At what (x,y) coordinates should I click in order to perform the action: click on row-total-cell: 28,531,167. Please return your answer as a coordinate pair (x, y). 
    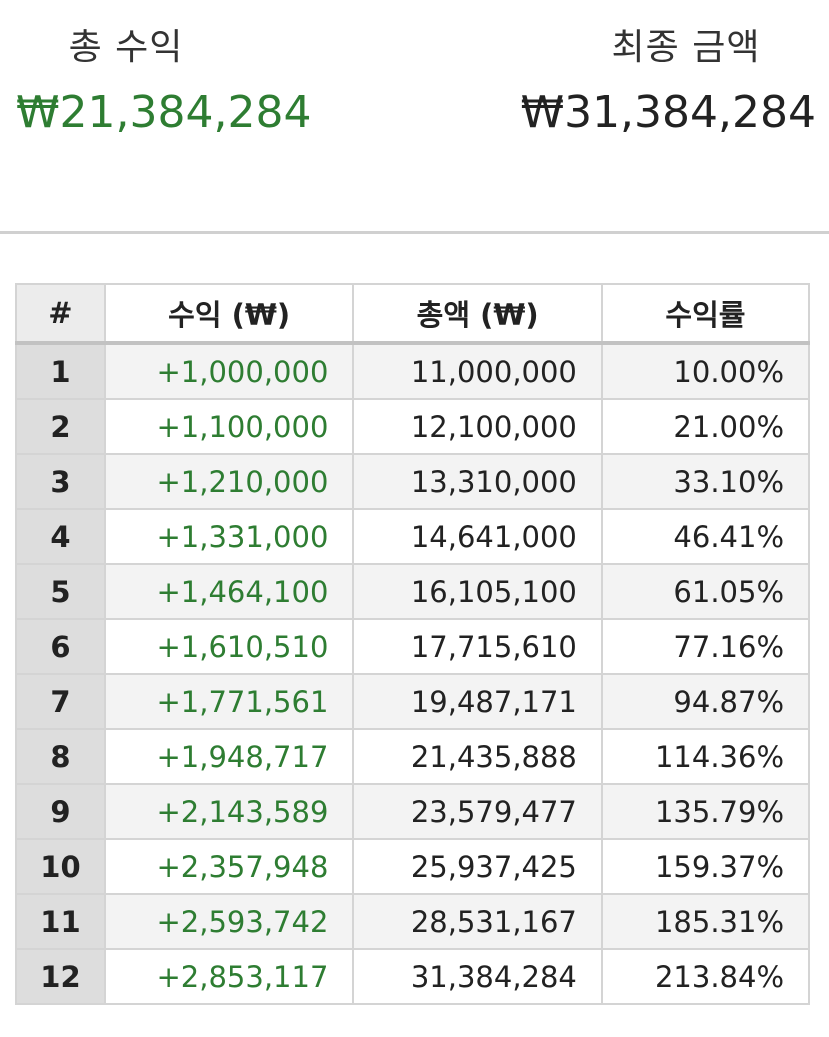
    Looking at the image, I should click on (477, 921).